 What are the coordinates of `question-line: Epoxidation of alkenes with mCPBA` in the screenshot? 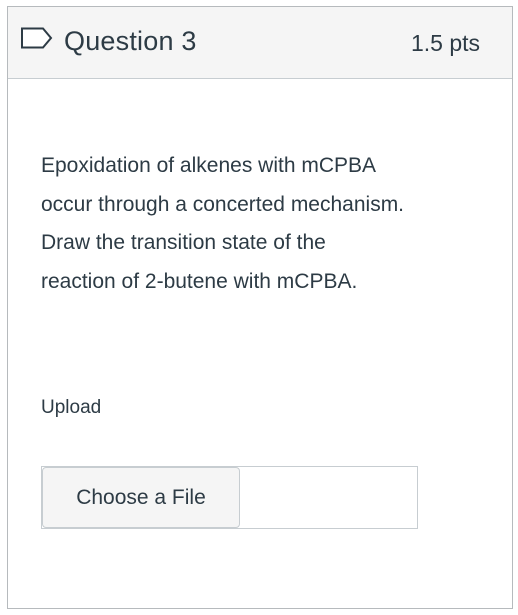 It's located at (209, 165).